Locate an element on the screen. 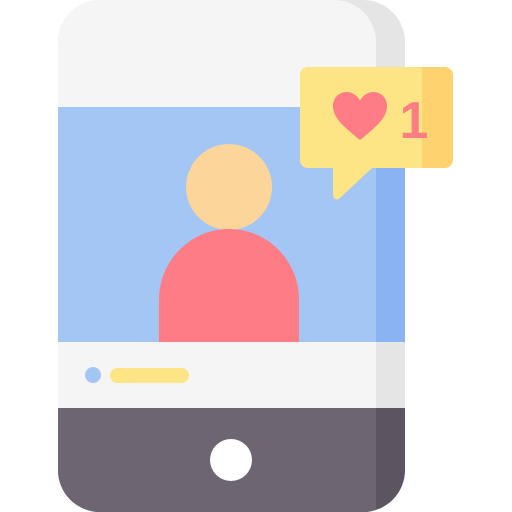 The image size is (512, 512). caption-dot is located at coordinates (93, 375).